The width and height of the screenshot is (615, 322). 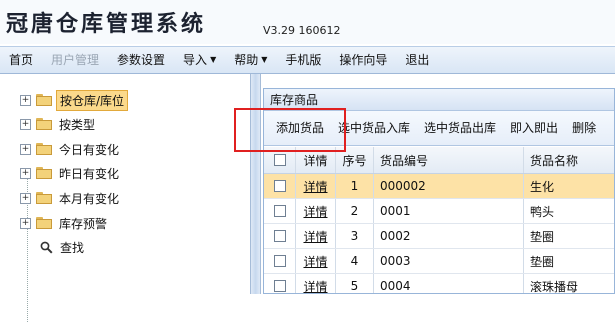 What do you see at coordinates (72, 247) in the screenshot?
I see `tree-item-label: 查找` at bounding box center [72, 247].